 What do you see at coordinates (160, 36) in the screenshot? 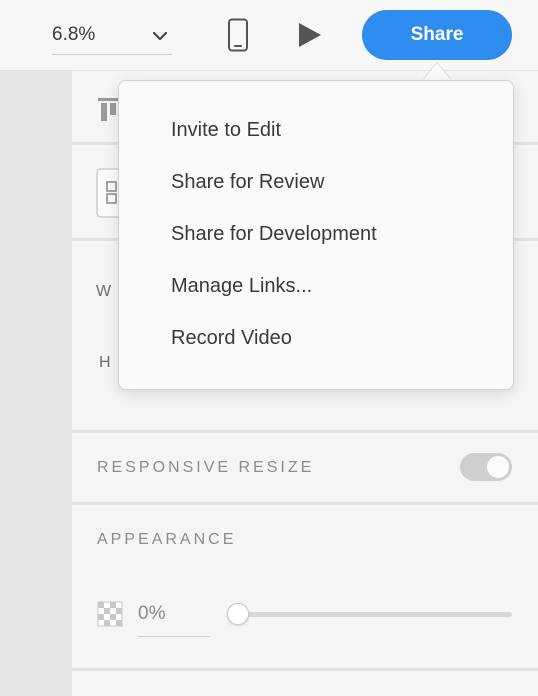
I see `chevron-down-icon` at bounding box center [160, 36].